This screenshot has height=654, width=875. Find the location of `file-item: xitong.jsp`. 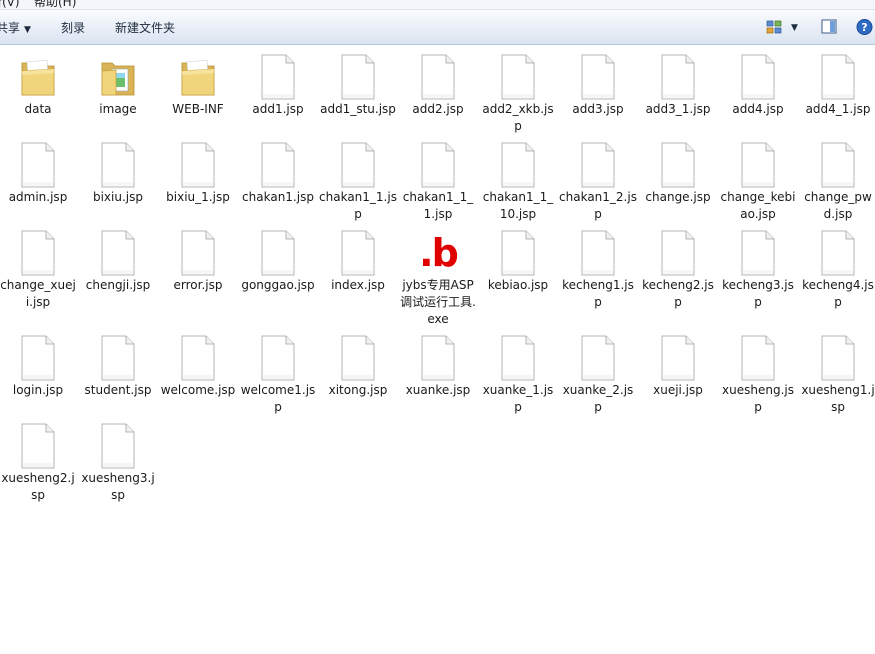

file-item: xitong.jsp is located at coordinates (358, 378).